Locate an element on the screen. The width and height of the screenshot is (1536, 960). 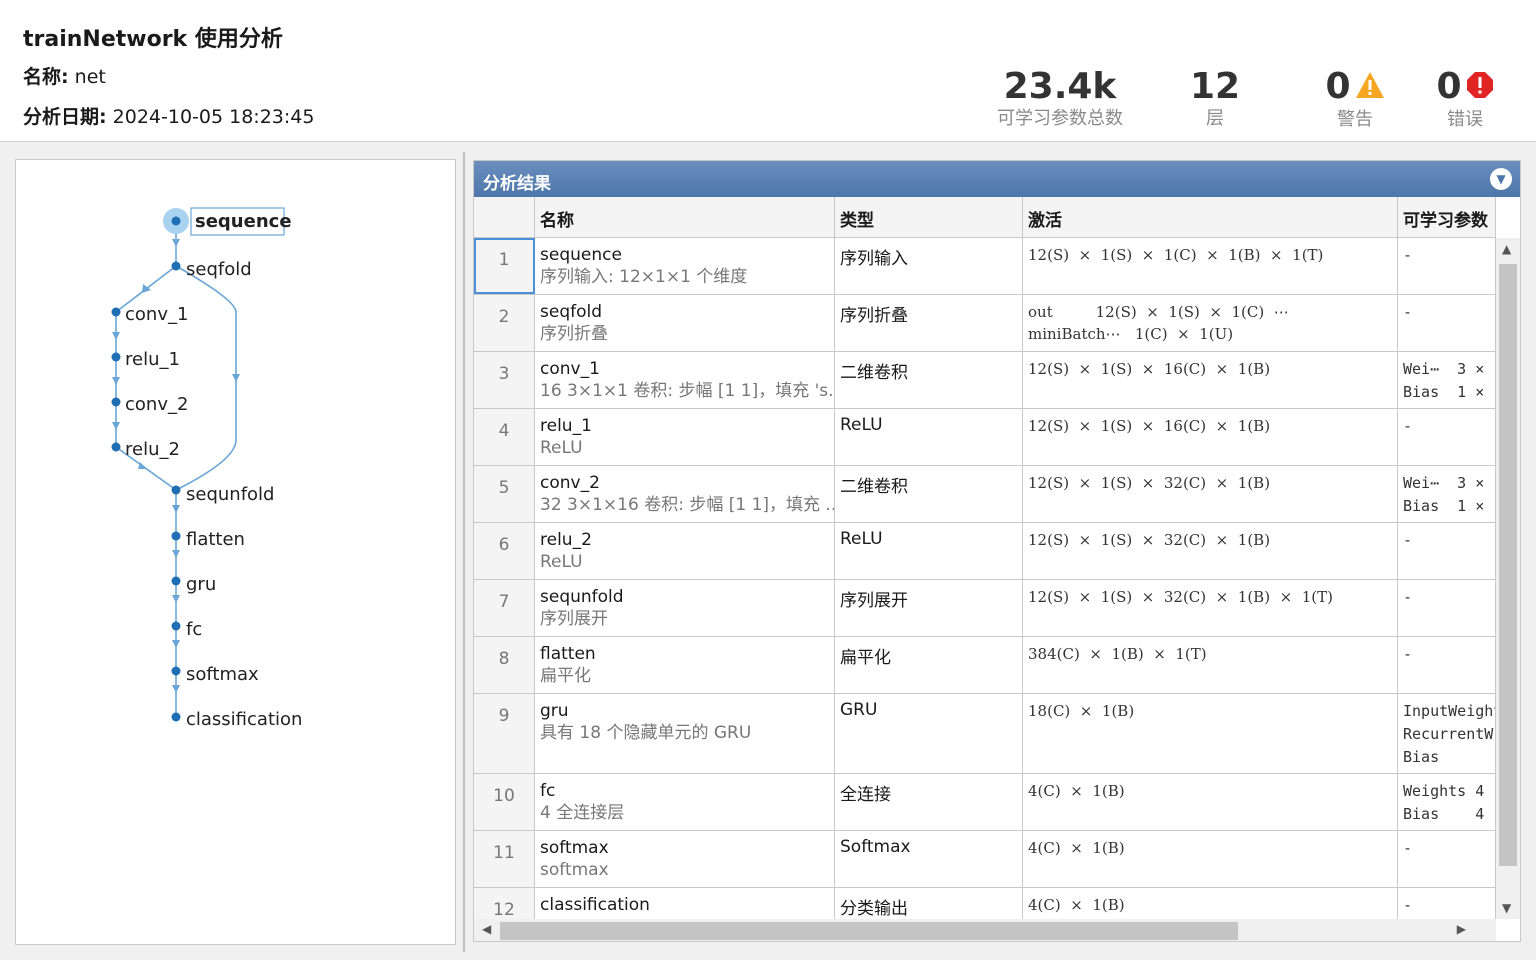
node-gru: gru is located at coordinates (201, 584).